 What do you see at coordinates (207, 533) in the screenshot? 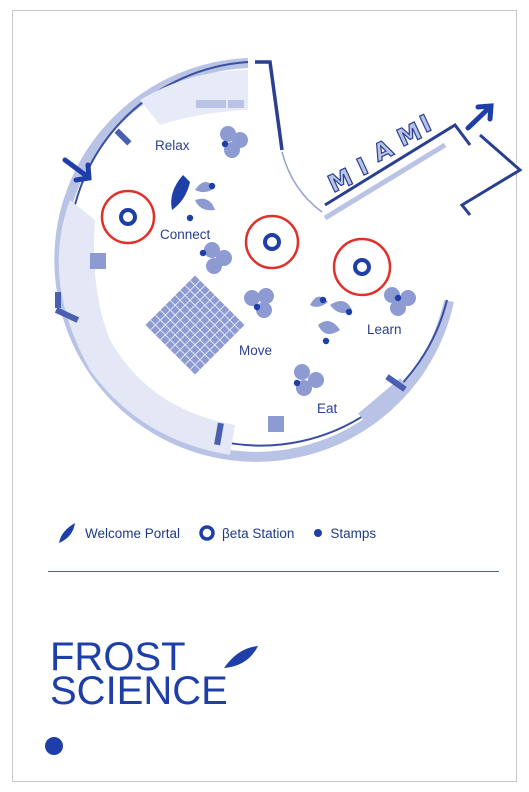
I see `beta-station-icon` at bounding box center [207, 533].